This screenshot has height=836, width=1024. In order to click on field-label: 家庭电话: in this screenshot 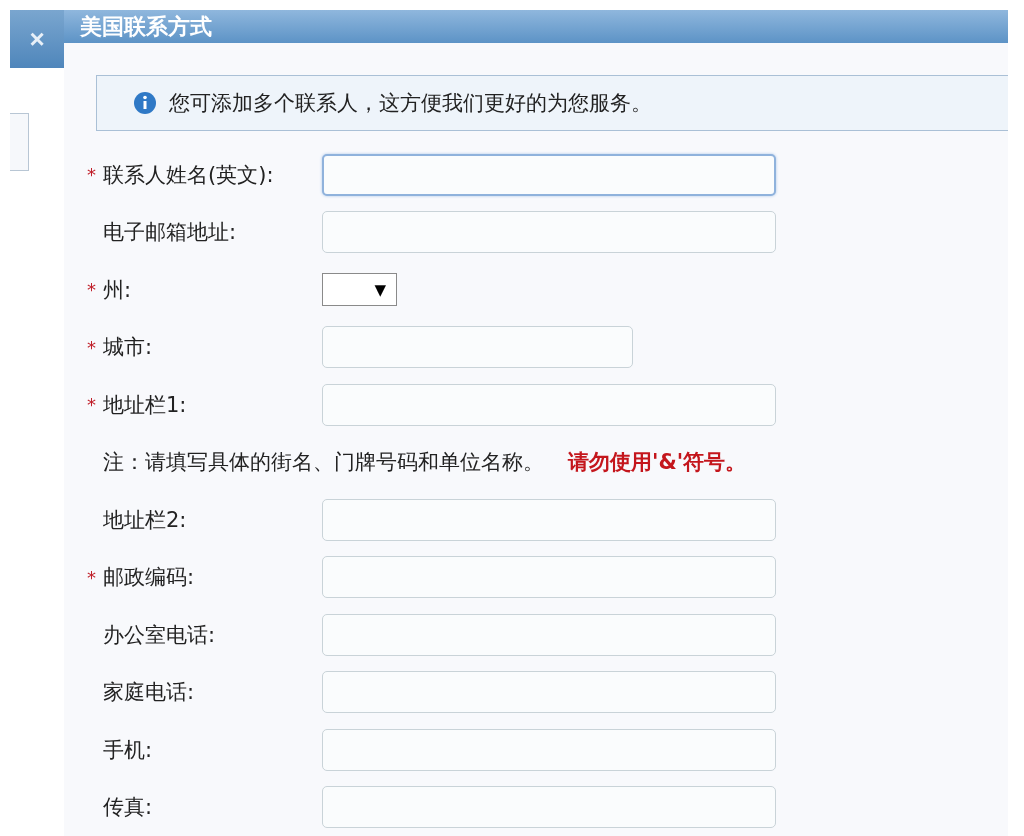, I will do `click(149, 693)`.